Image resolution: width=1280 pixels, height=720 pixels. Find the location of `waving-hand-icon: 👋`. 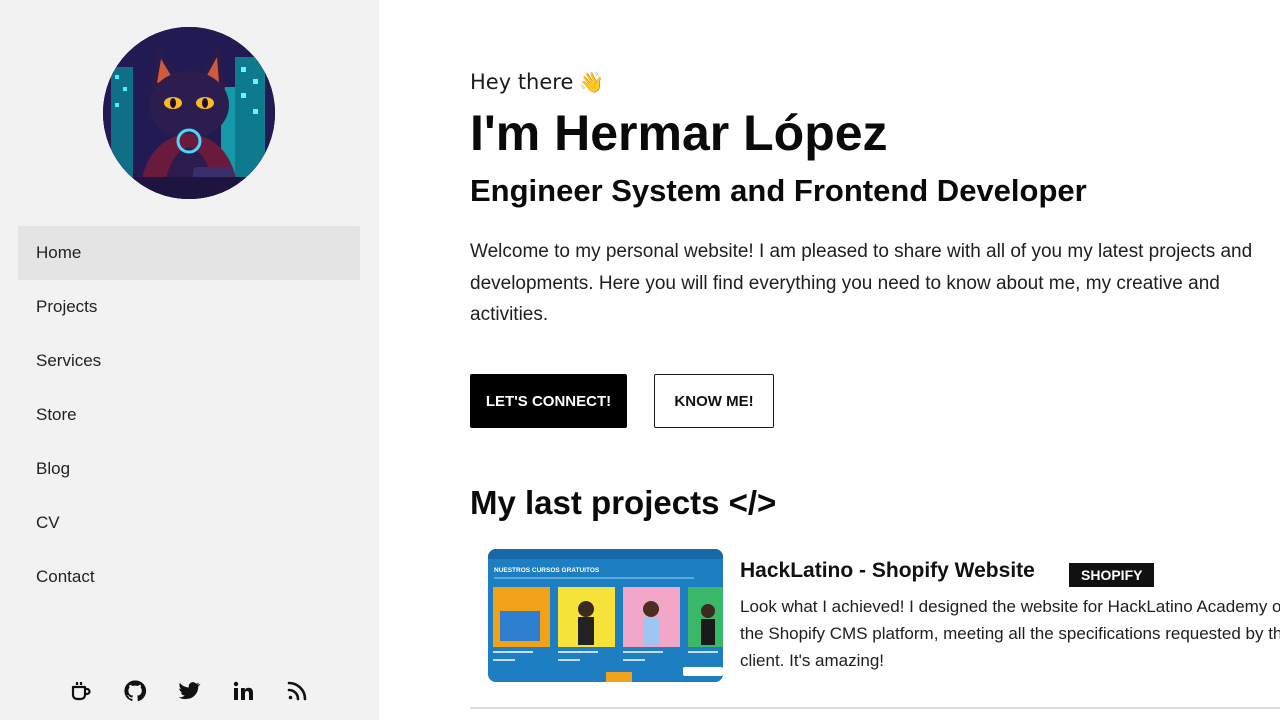

waving-hand-icon: 👋 is located at coordinates (592, 82).